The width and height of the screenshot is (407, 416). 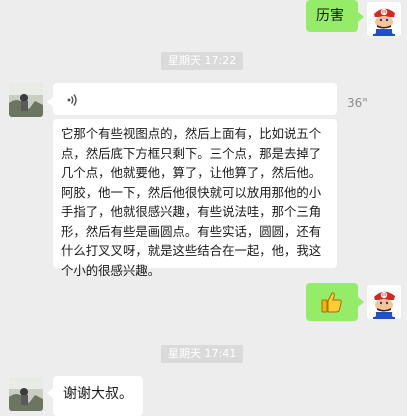 I want to click on message-text: 谢谢大叔。, so click(x=98, y=394).